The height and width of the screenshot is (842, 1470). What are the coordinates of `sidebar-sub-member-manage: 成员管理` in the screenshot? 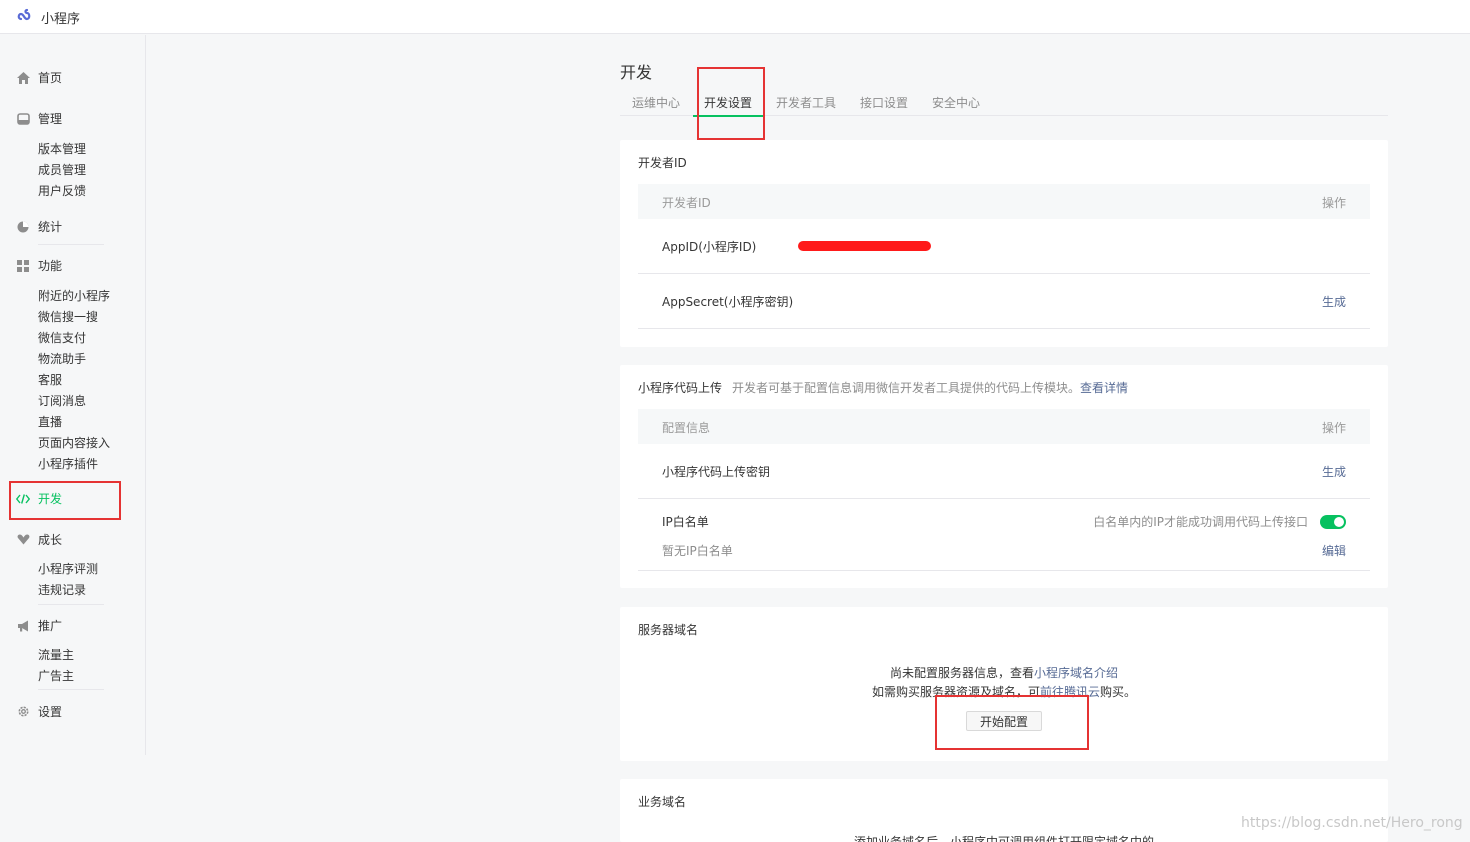 It's located at (62, 169).